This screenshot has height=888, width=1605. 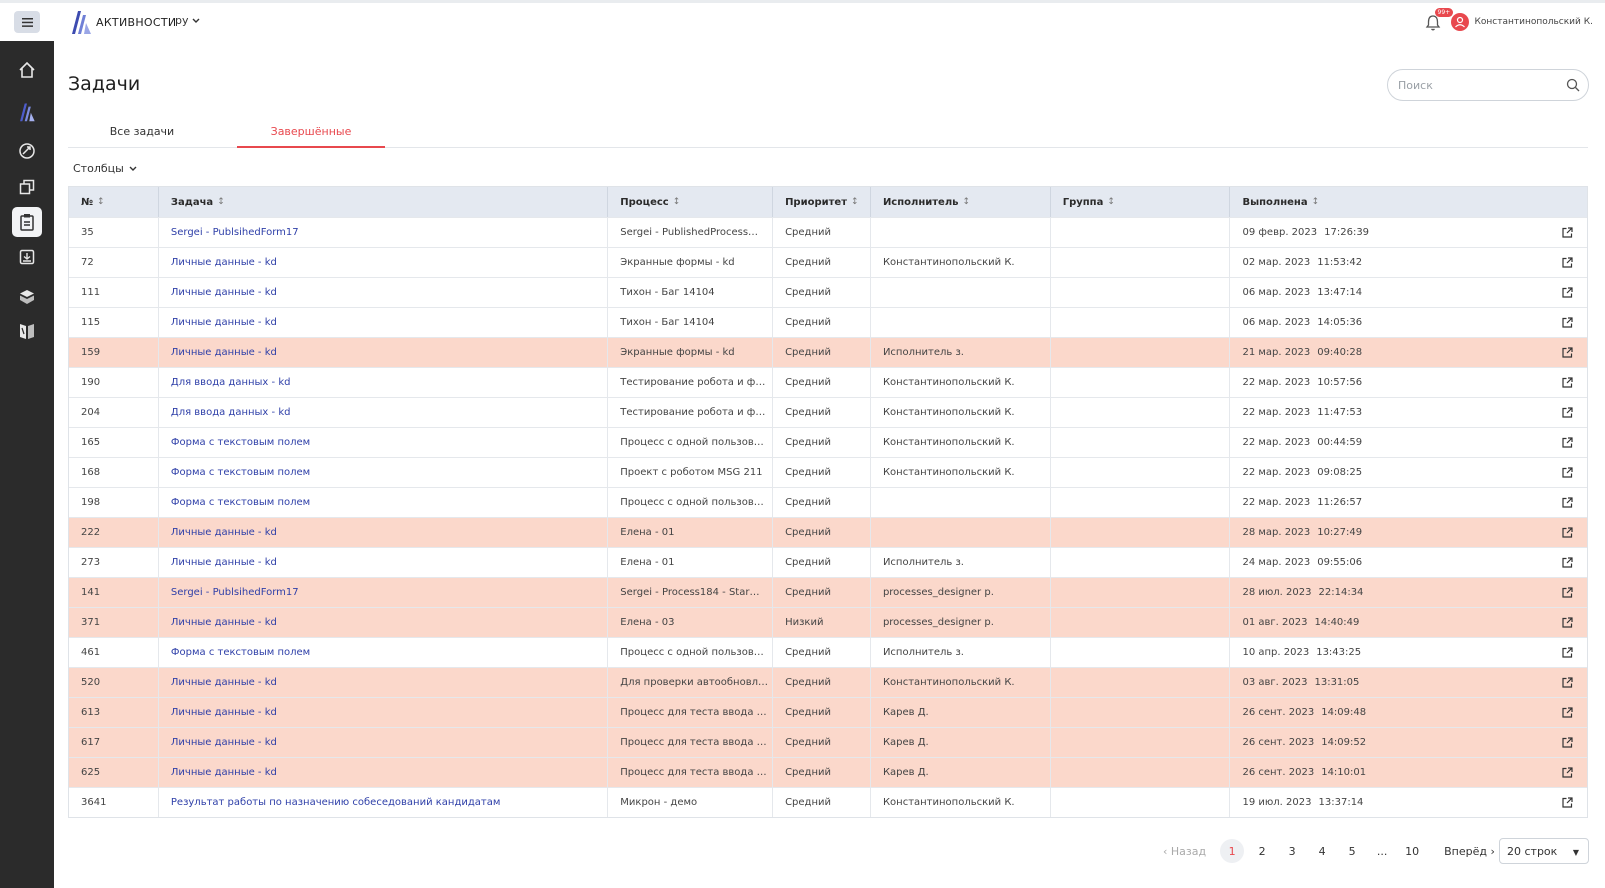 What do you see at coordinates (1232, 851) in the screenshot?
I see `page-button-1: 1` at bounding box center [1232, 851].